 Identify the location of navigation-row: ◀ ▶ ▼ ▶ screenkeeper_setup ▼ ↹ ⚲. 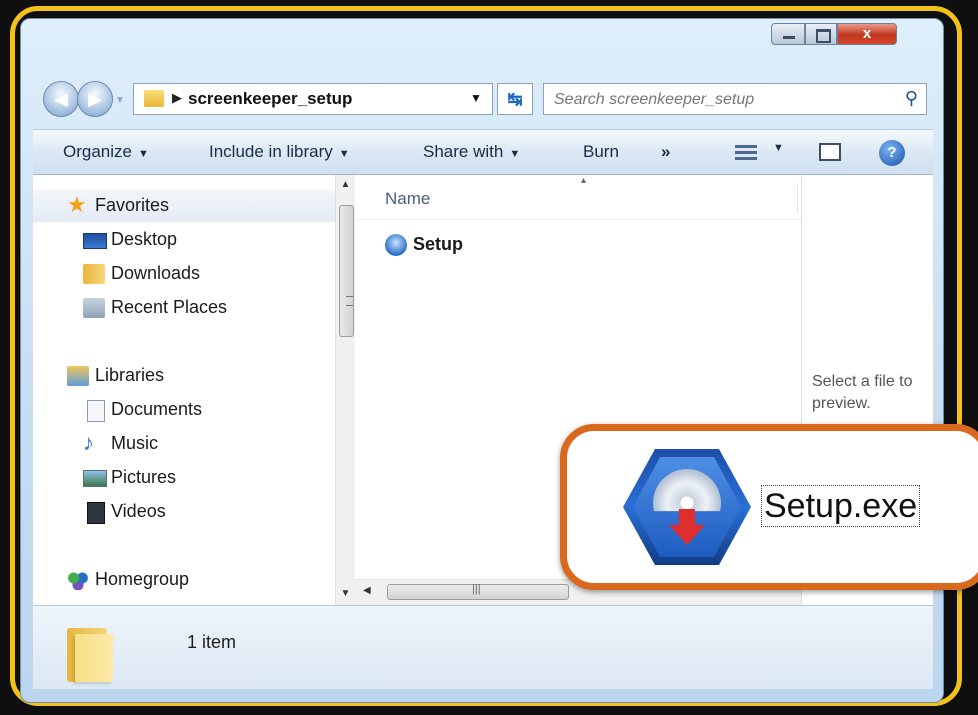
(482, 97).